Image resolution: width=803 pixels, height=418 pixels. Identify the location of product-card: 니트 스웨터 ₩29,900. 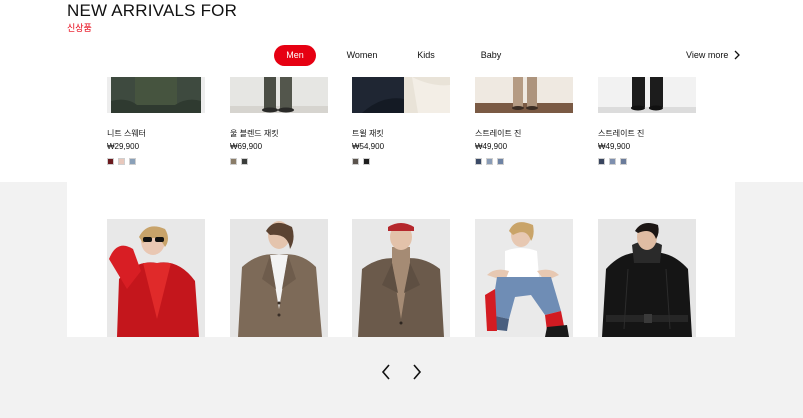
(156, 121).